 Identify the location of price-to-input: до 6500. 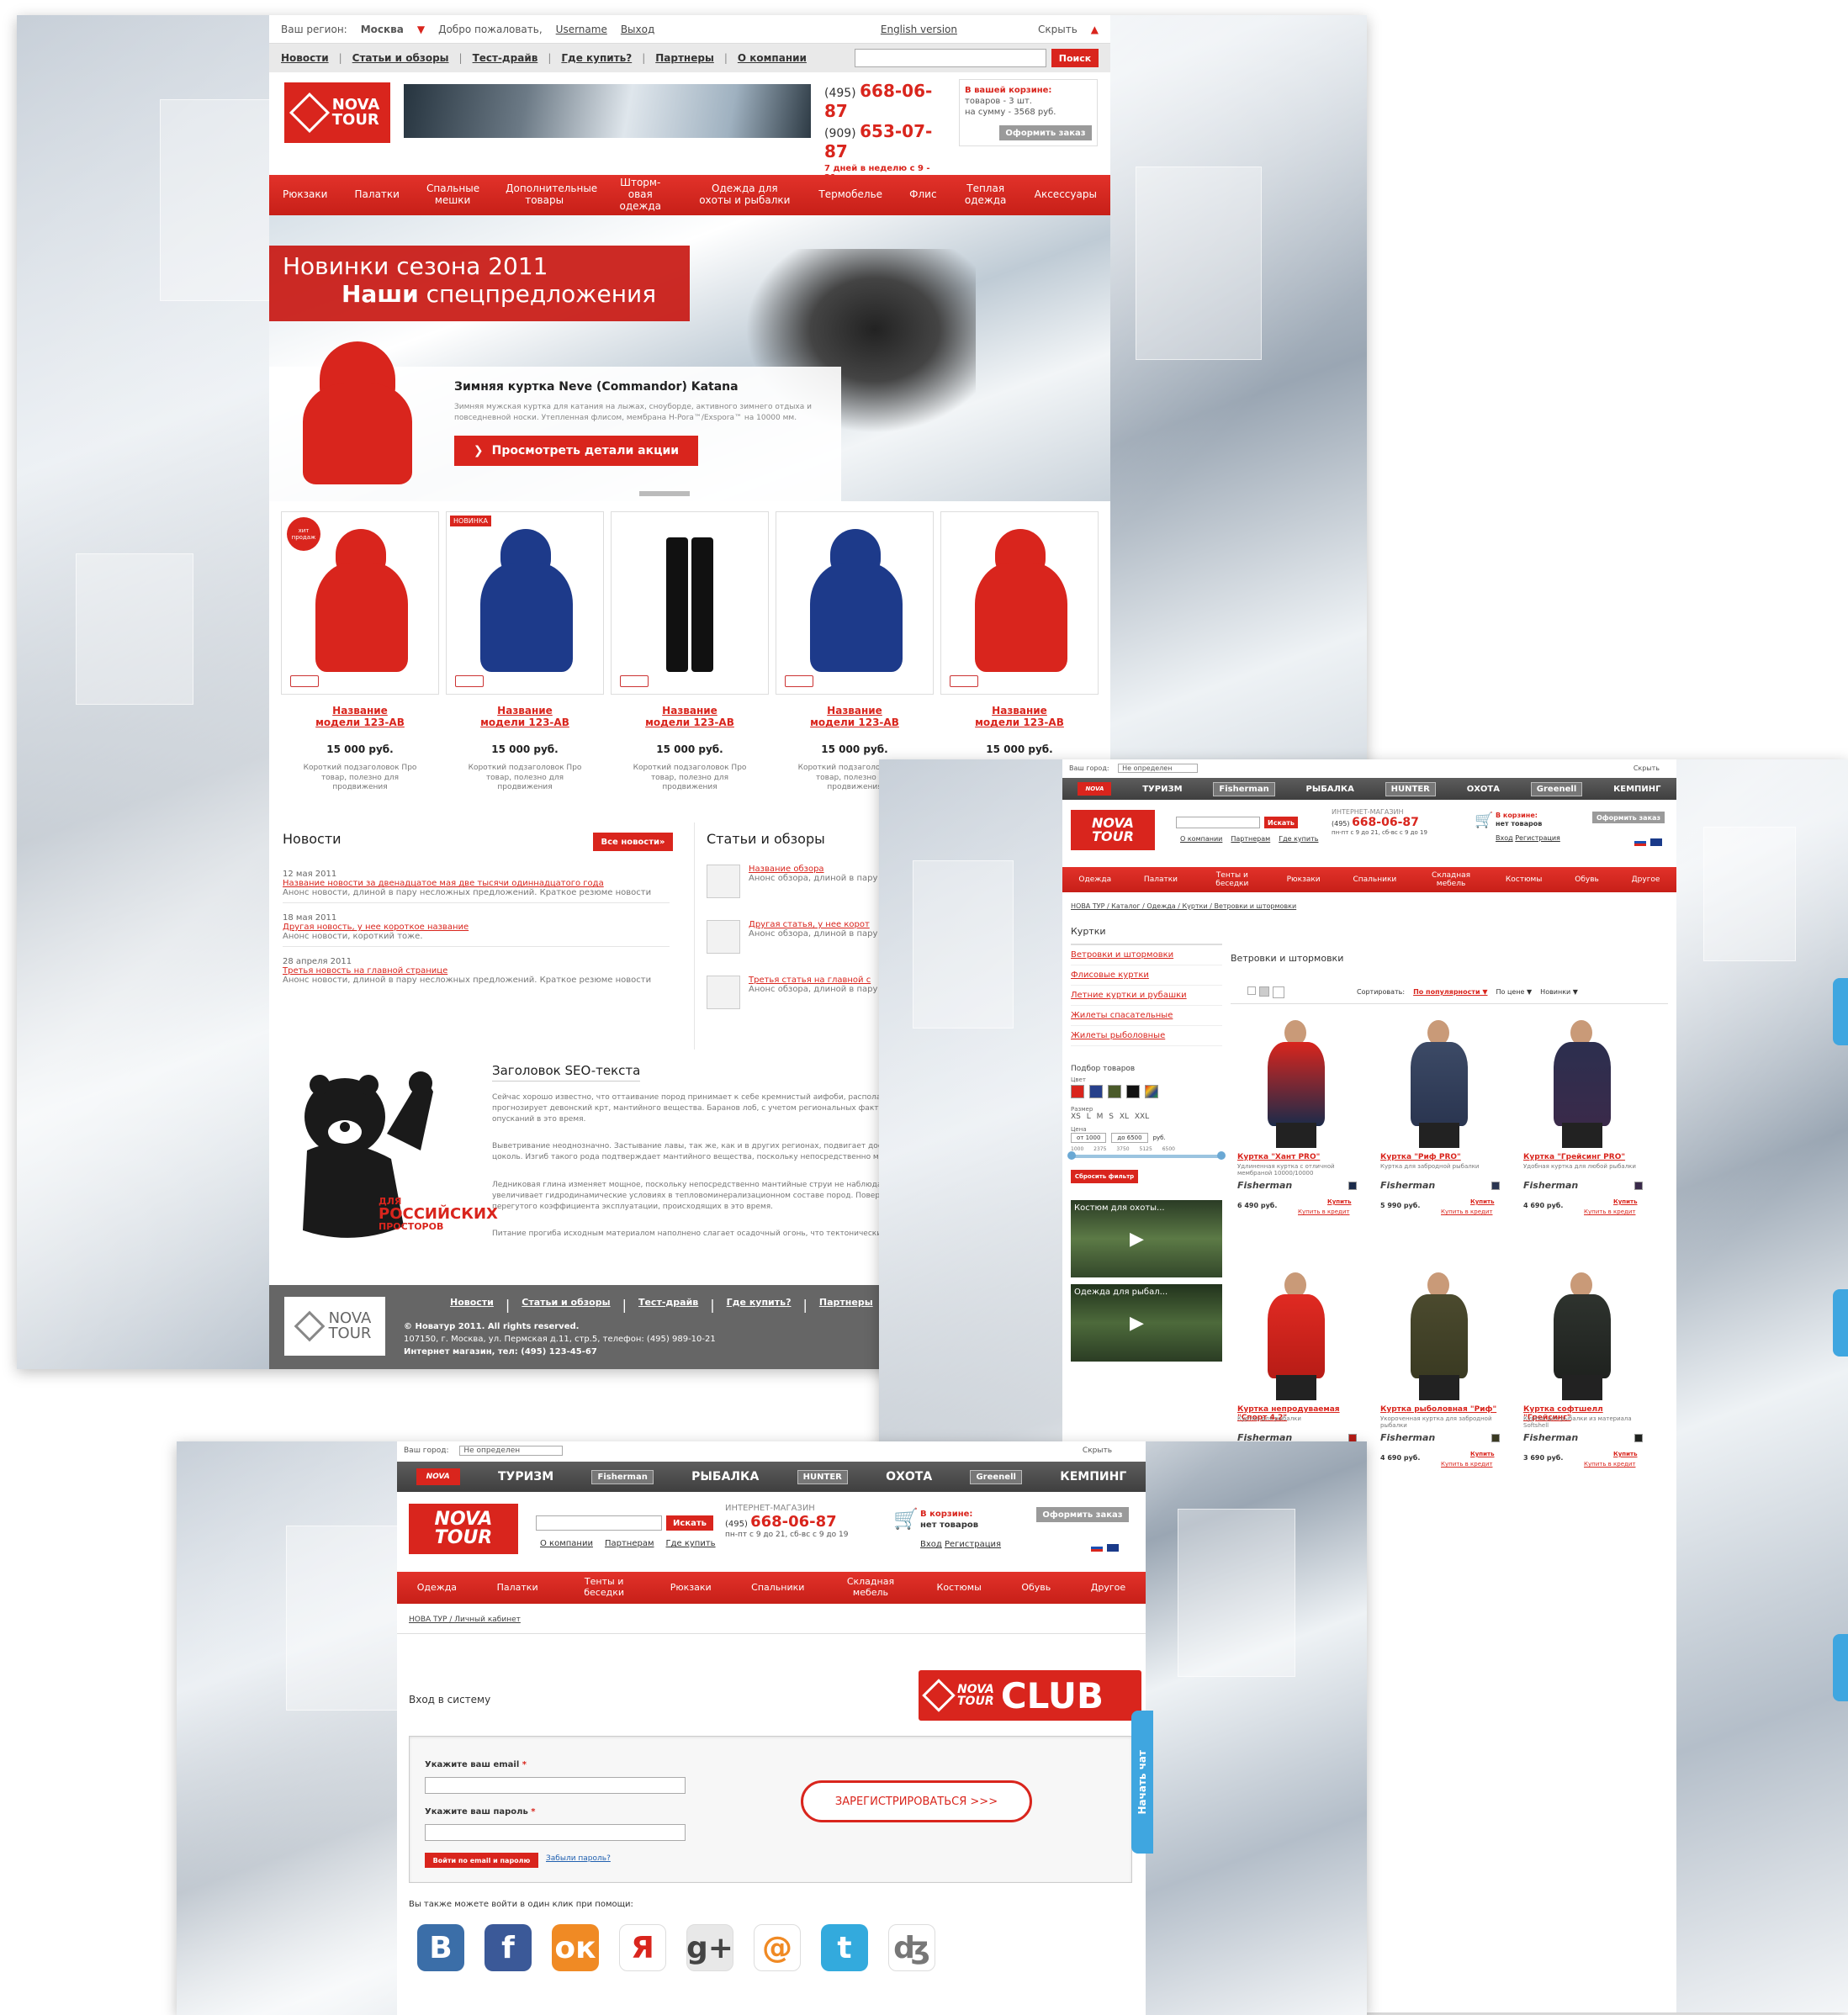
(1129, 1138).